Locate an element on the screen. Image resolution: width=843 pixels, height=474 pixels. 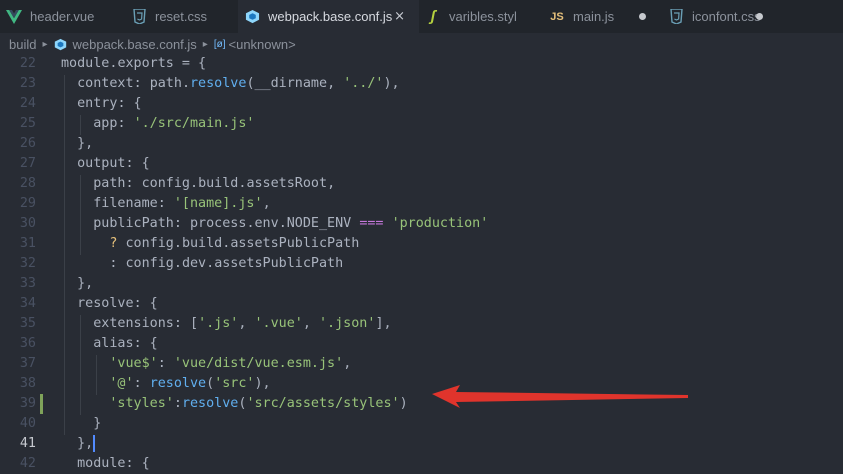
line-number: 32 is located at coordinates (27, 263).